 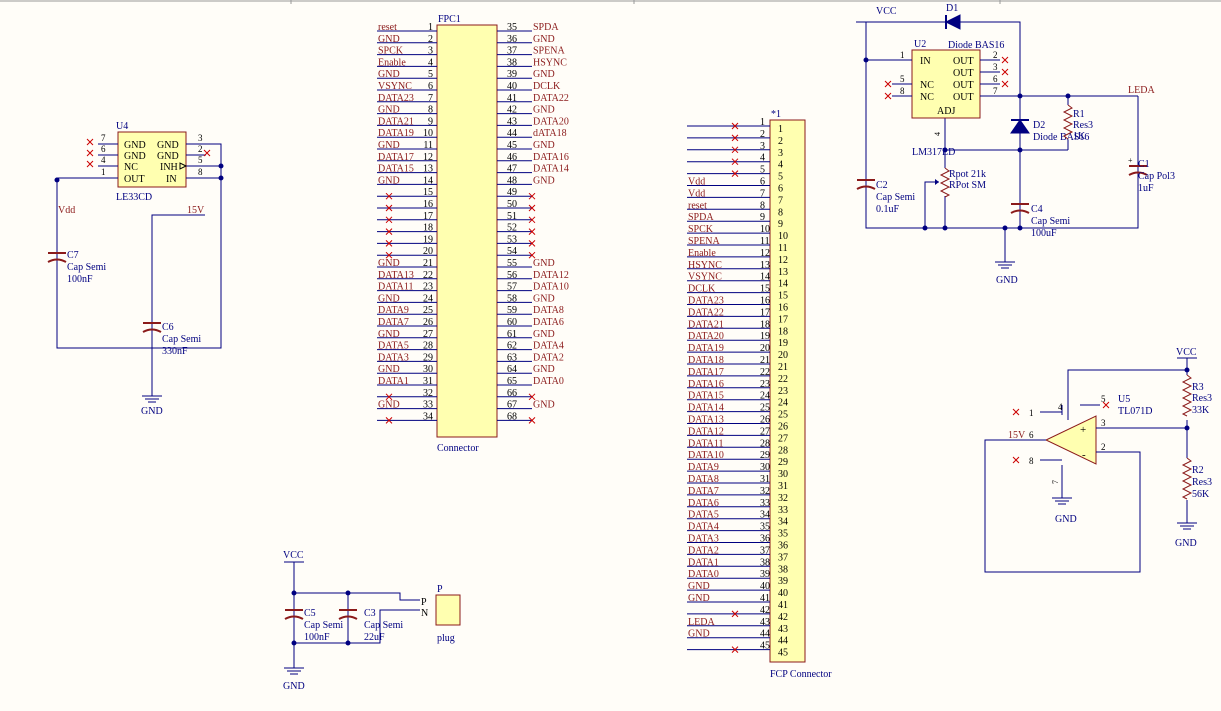 What do you see at coordinates (702, 289) in the screenshot?
I see `fcp-net-label: DCLK` at bounding box center [702, 289].